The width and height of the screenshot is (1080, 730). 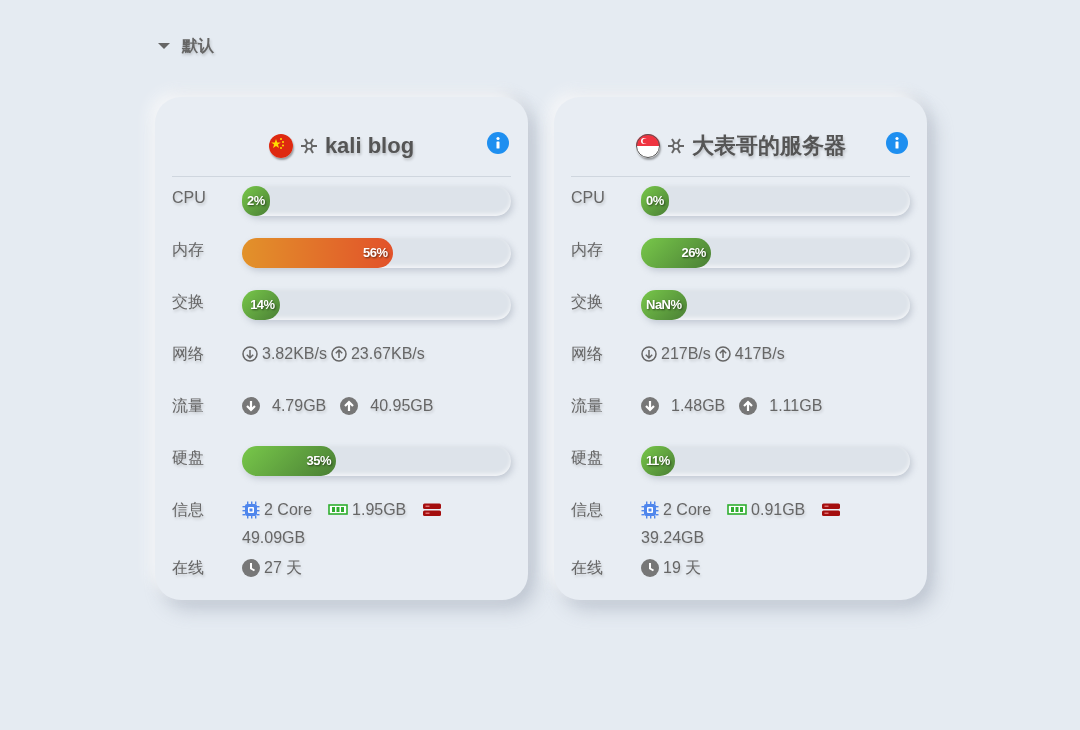 I want to click on download-rate: 217B/s, so click(x=686, y=354).